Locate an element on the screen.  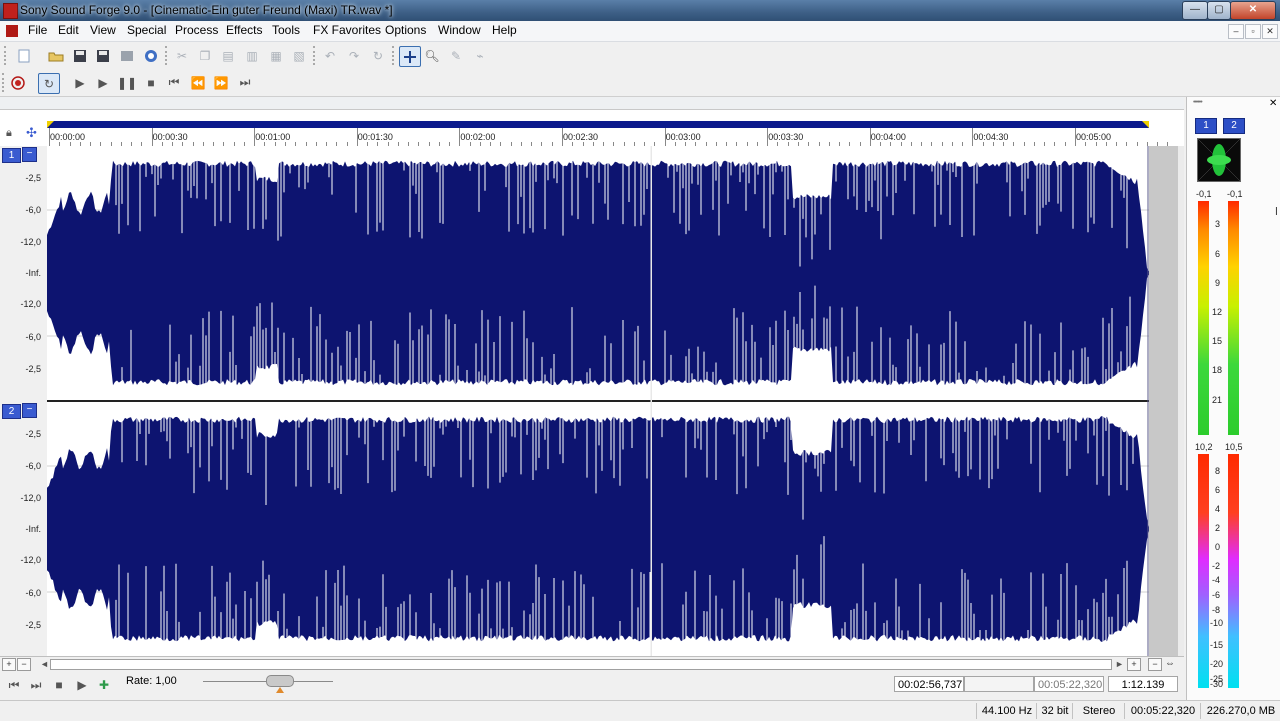
mdi-restore-button: ▫ is located at coordinates (1253, 31).